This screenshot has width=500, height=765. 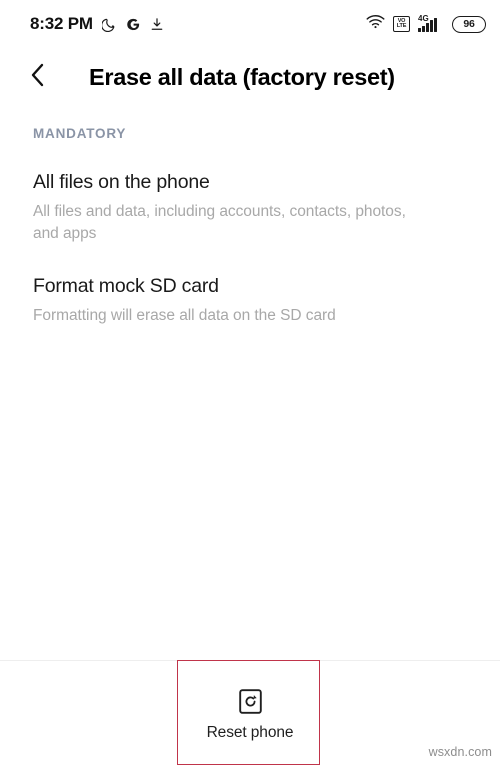 I want to click on battery-indicator: 96, so click(x=469, y=24).